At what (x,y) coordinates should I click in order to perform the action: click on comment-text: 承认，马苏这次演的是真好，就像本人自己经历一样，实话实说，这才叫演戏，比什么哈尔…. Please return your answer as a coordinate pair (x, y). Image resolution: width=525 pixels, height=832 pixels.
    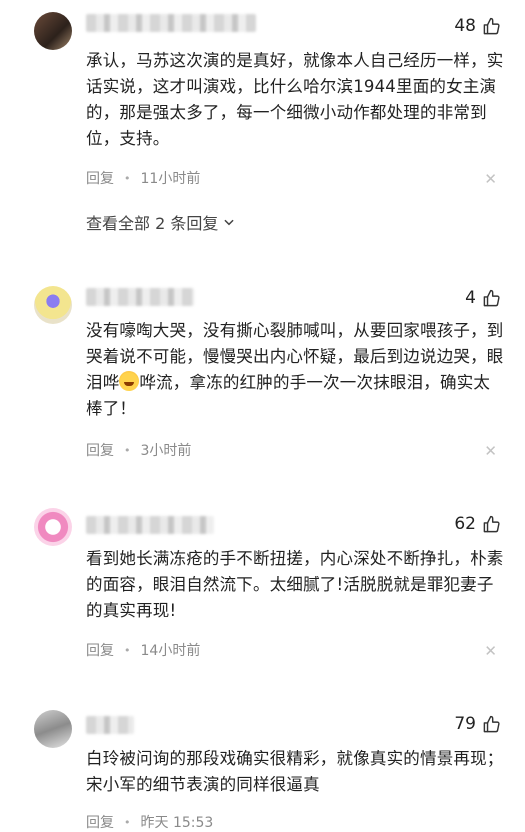
    Looking at the image, I should click on (295, 99).